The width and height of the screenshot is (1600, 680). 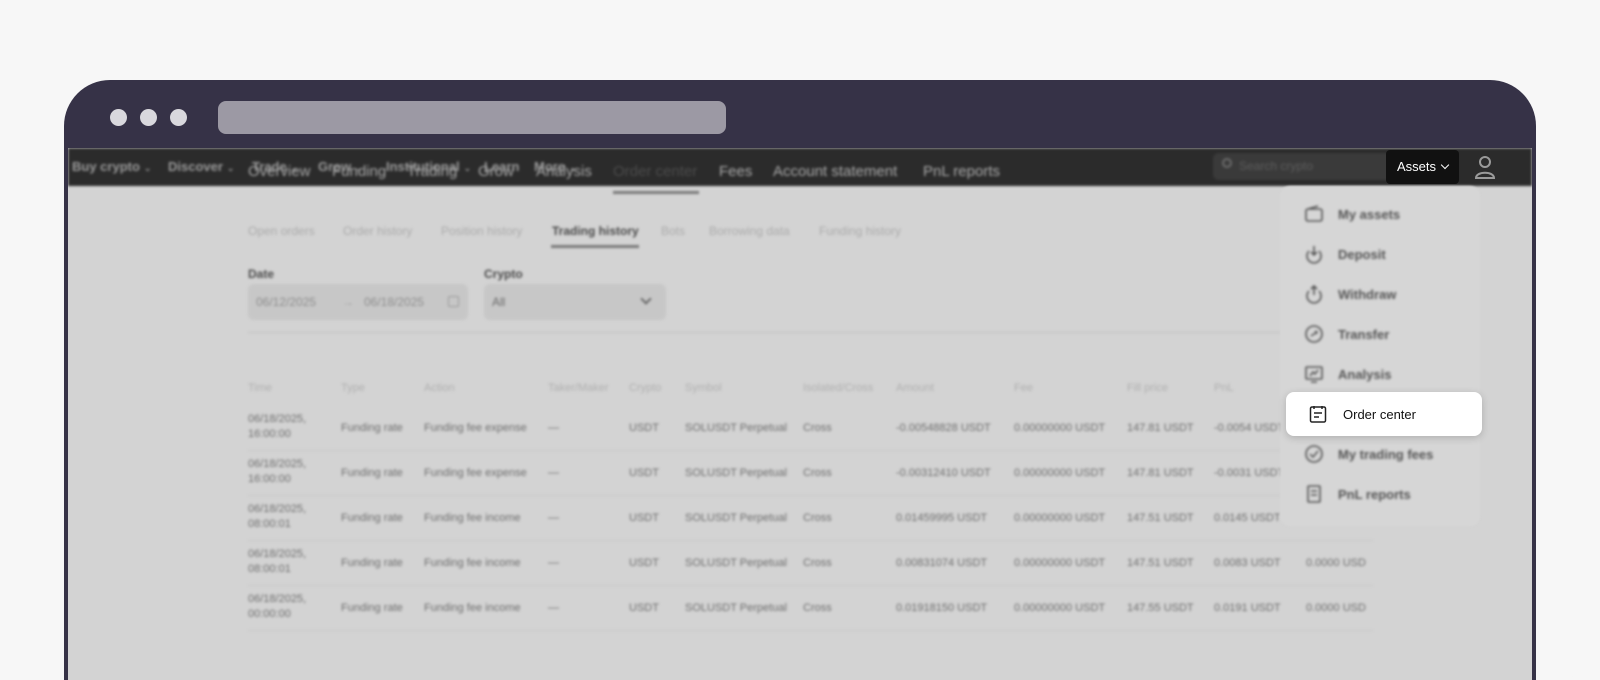 What do you see at coordinates (1247, 518) in the screenshot?
I see `table-cell: 0.0145 USDT` at bounding box center [1247, 518].